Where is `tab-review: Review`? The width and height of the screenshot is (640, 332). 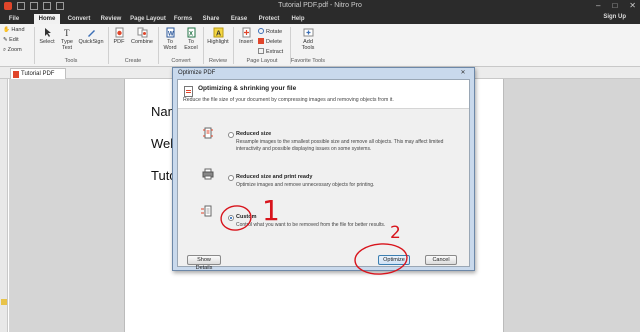
tab-review: Review is located at coordinates (111, 19).